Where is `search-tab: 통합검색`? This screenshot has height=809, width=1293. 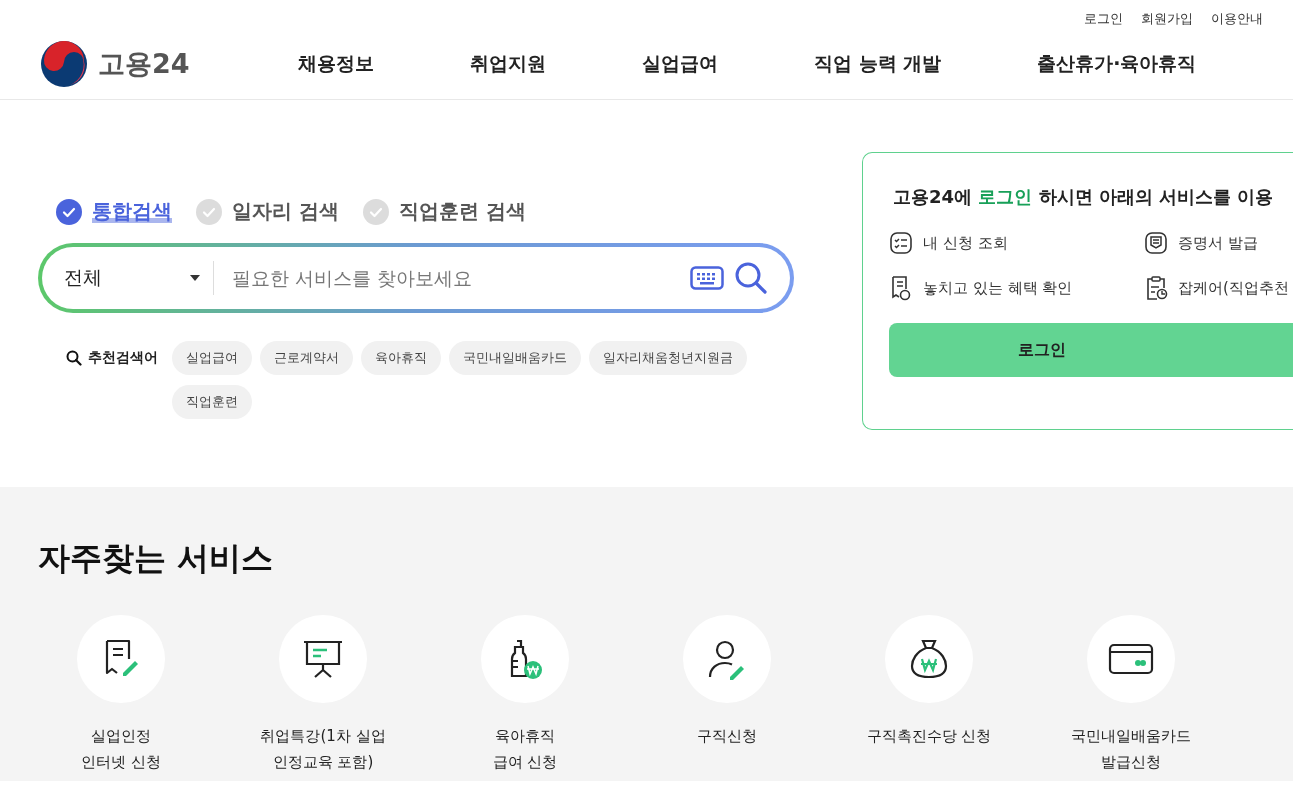 search-tab: 통합검색 is located at coordinates (114, 211).